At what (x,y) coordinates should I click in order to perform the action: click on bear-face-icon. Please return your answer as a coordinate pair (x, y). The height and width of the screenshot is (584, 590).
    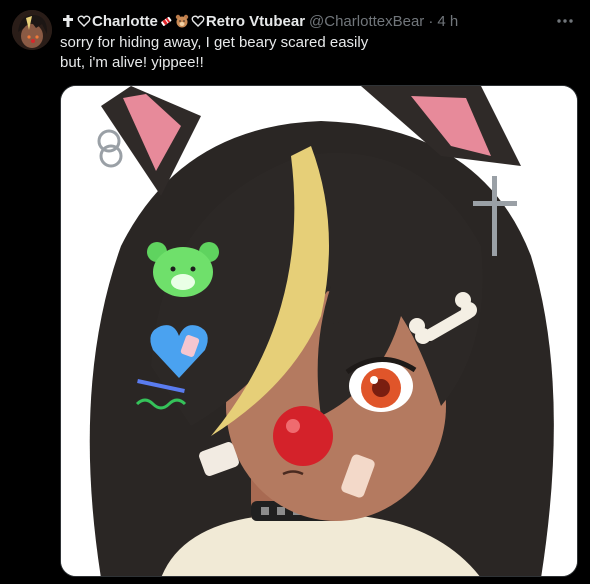
    Looking at the image, I should click on (182, 21).